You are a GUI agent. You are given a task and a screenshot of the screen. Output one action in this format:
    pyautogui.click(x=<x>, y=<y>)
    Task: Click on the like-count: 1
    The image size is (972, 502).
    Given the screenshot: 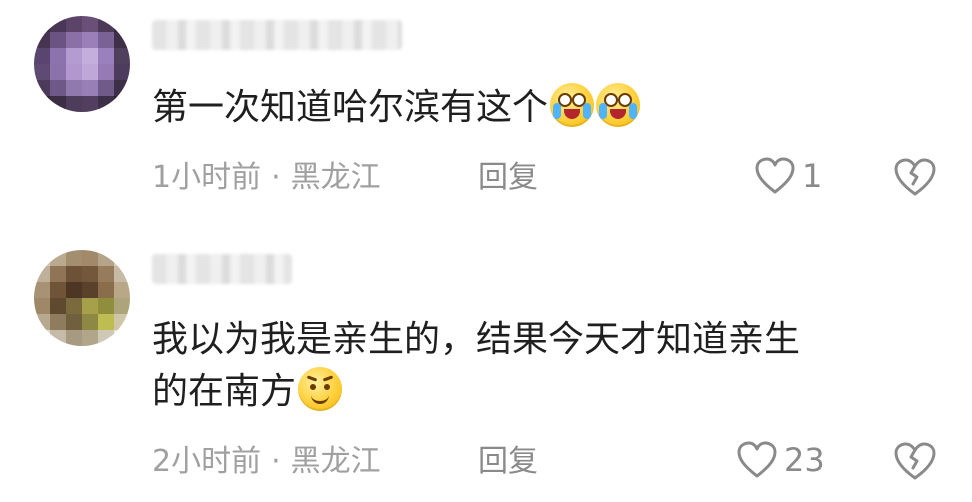 What is the action you would take?
    pyautogui.click(x=812, y=176)
    